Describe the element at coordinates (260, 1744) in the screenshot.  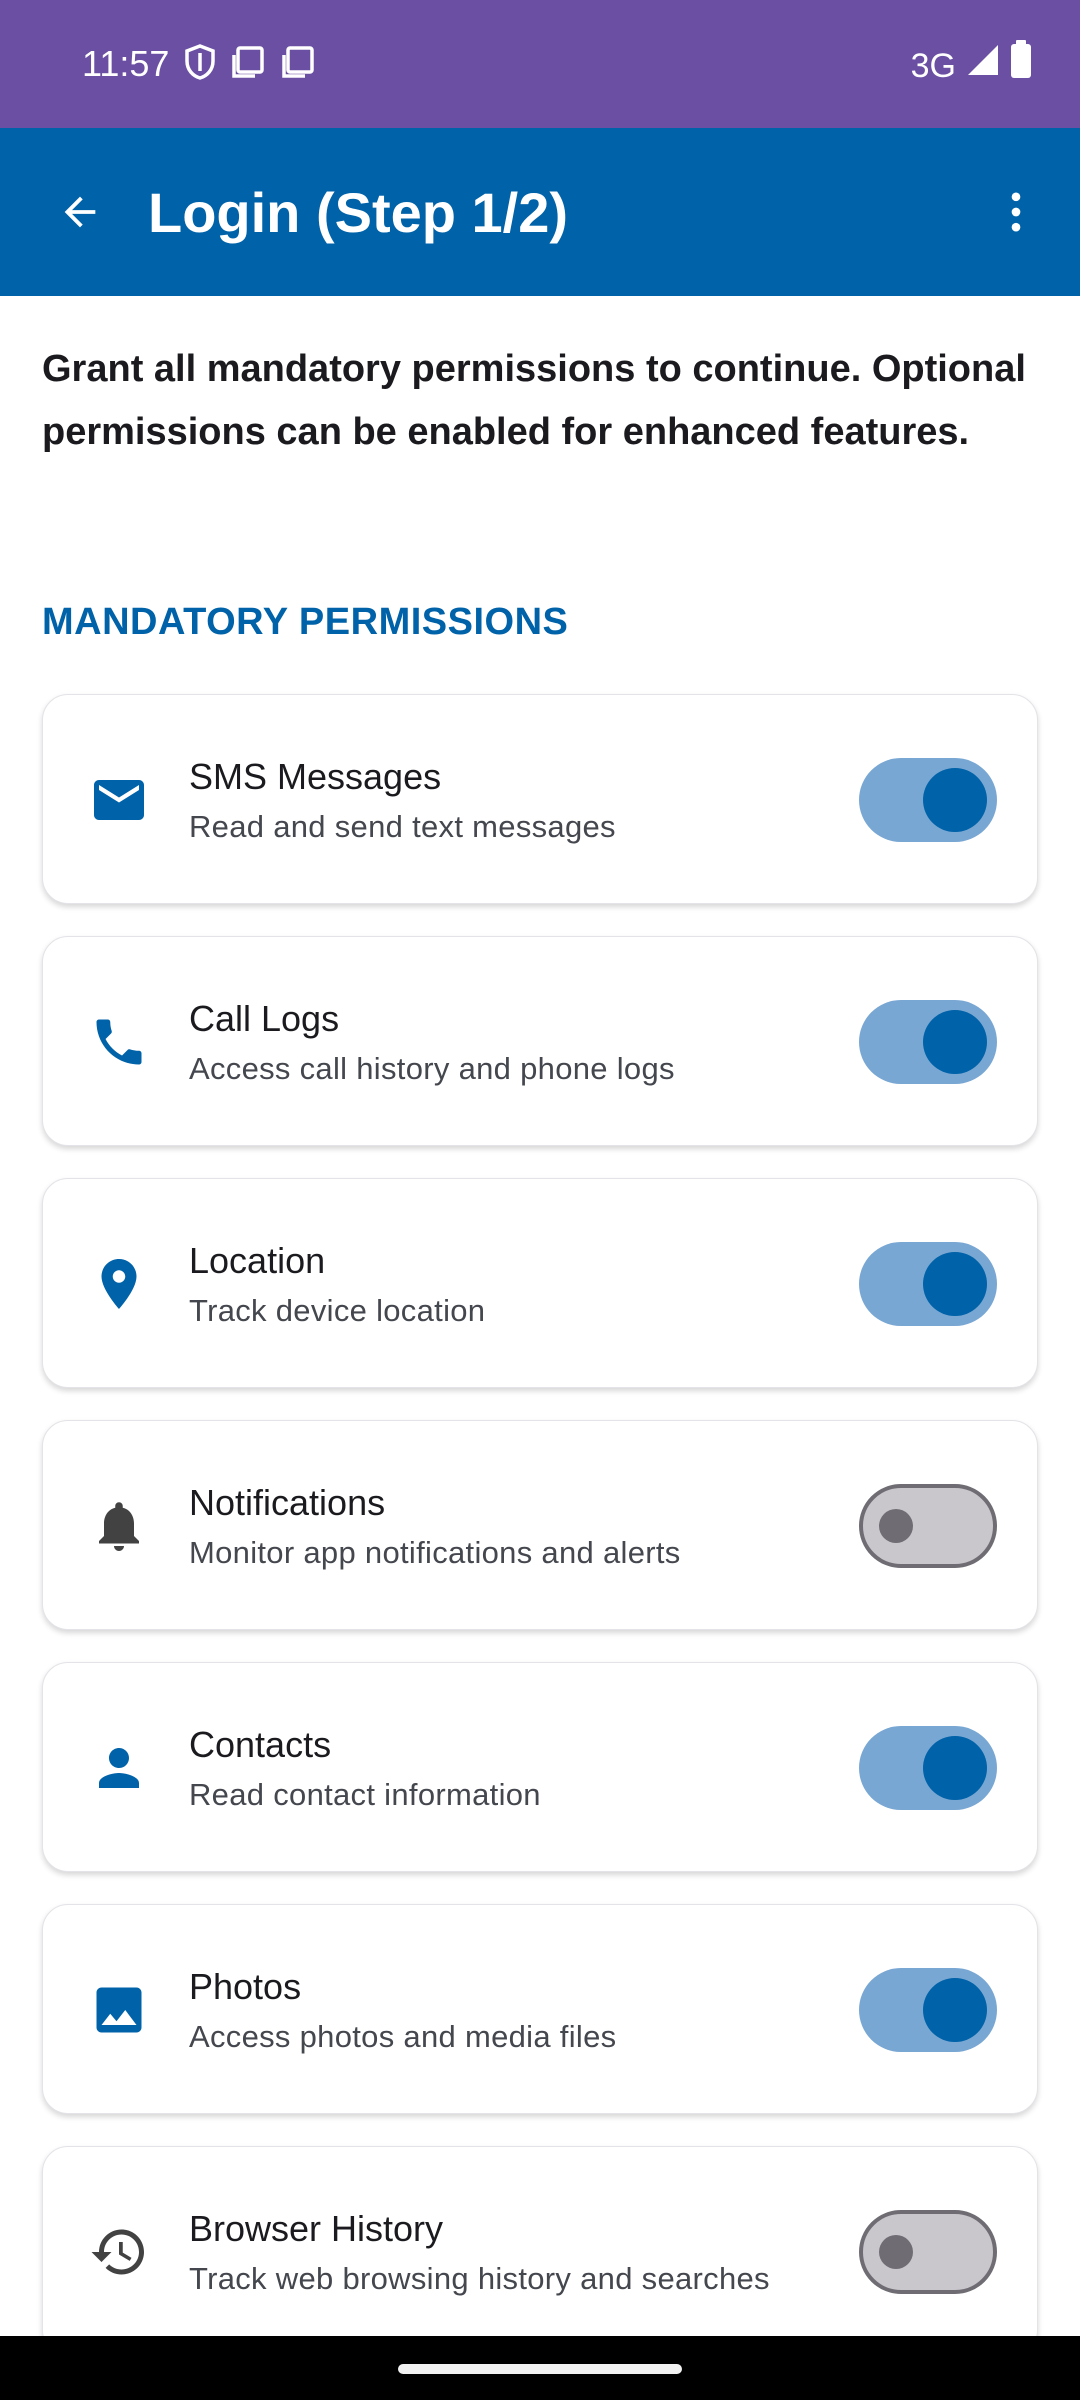
I see `permission-title: Contacts` at that location.